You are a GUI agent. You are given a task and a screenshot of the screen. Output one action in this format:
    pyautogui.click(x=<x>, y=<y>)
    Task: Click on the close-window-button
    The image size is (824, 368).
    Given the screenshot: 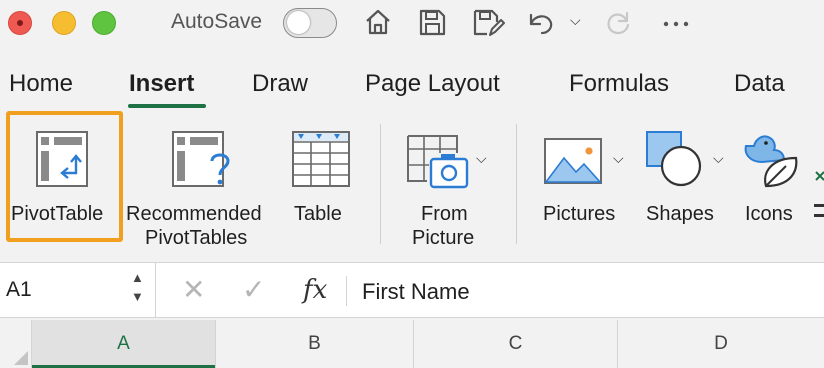 What is the action you would take?
    pyautogui.click(x=20, y=23)
    